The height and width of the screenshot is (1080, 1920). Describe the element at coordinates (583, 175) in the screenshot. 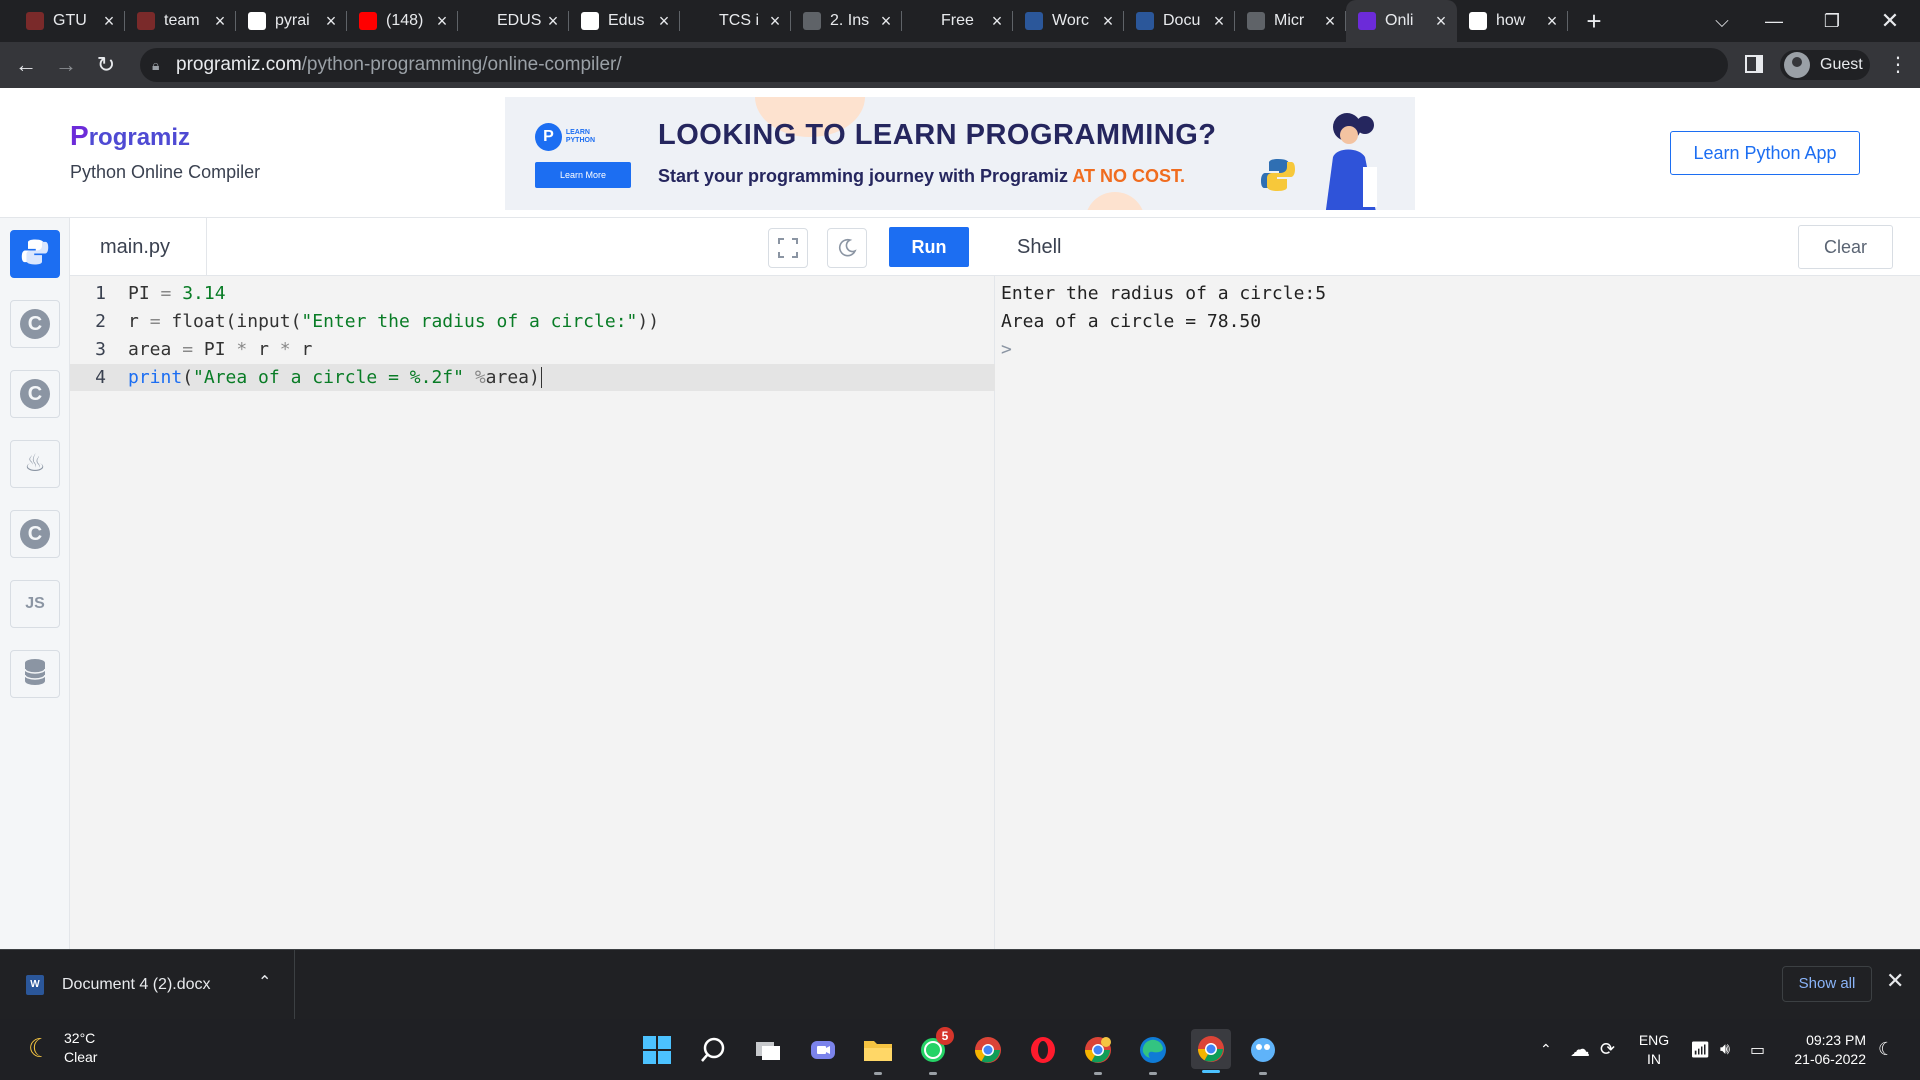

I see `banner-learn-more-button: Learn More` at that location.